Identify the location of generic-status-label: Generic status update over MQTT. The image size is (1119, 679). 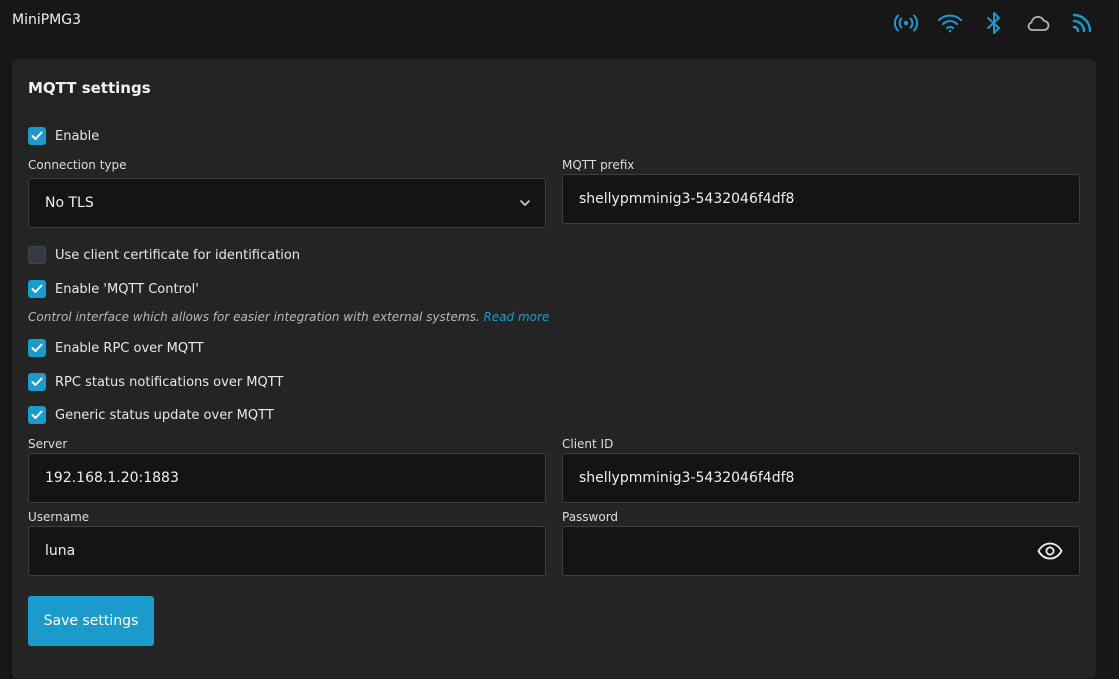
(164, 415).